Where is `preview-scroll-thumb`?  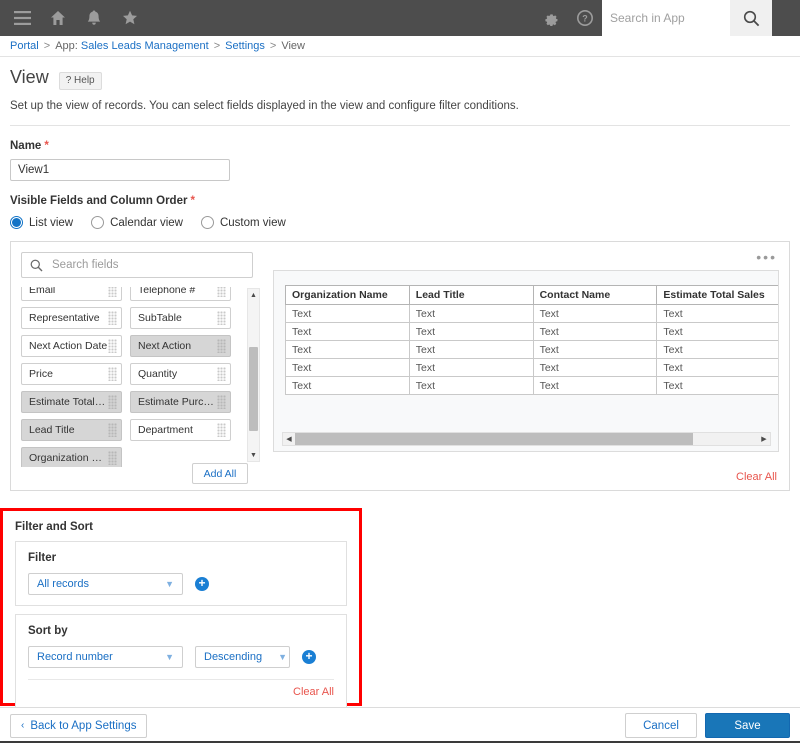
preview-scroll-thumb is located at coordinates (494, 439).